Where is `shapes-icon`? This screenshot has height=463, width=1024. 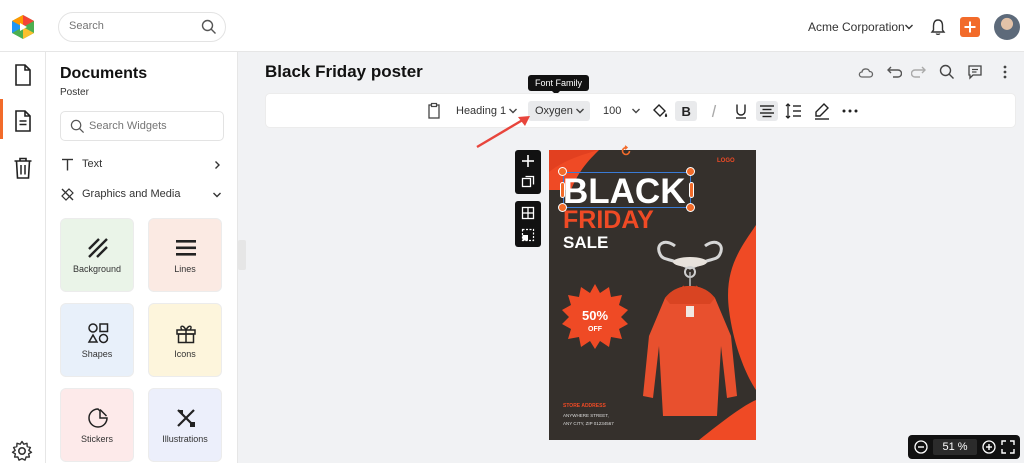
shapes-icon is located at coordinates (98, 333).